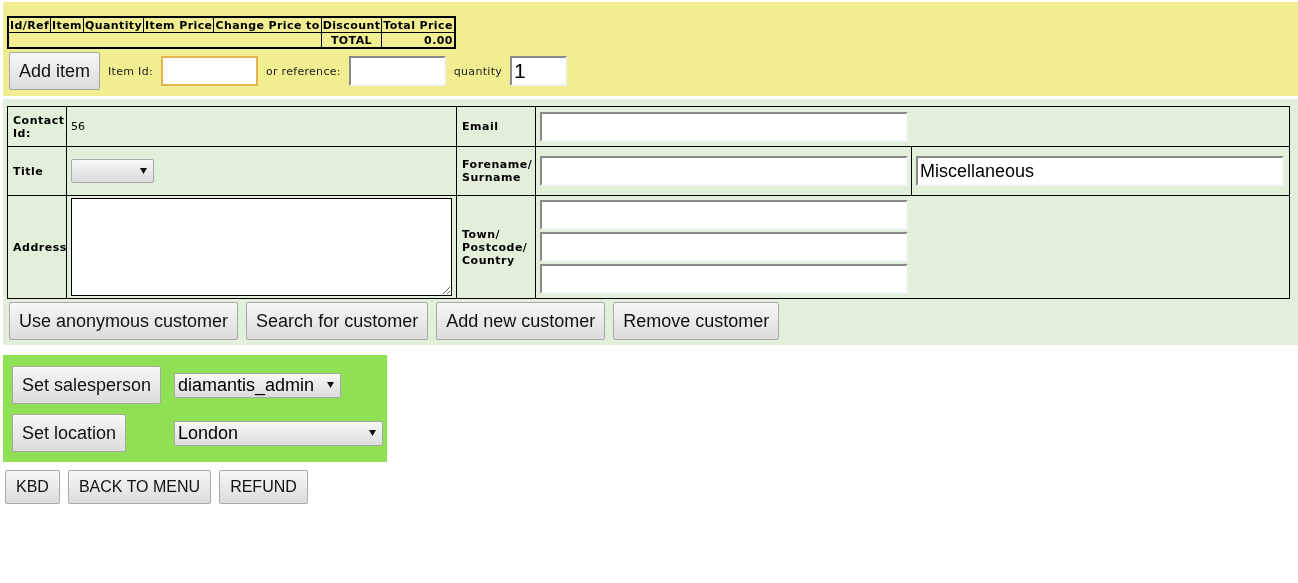 Image resolution: width=1298 pixels, height=583 pixels. I want to click on field-label: Title, so click(28, 171).